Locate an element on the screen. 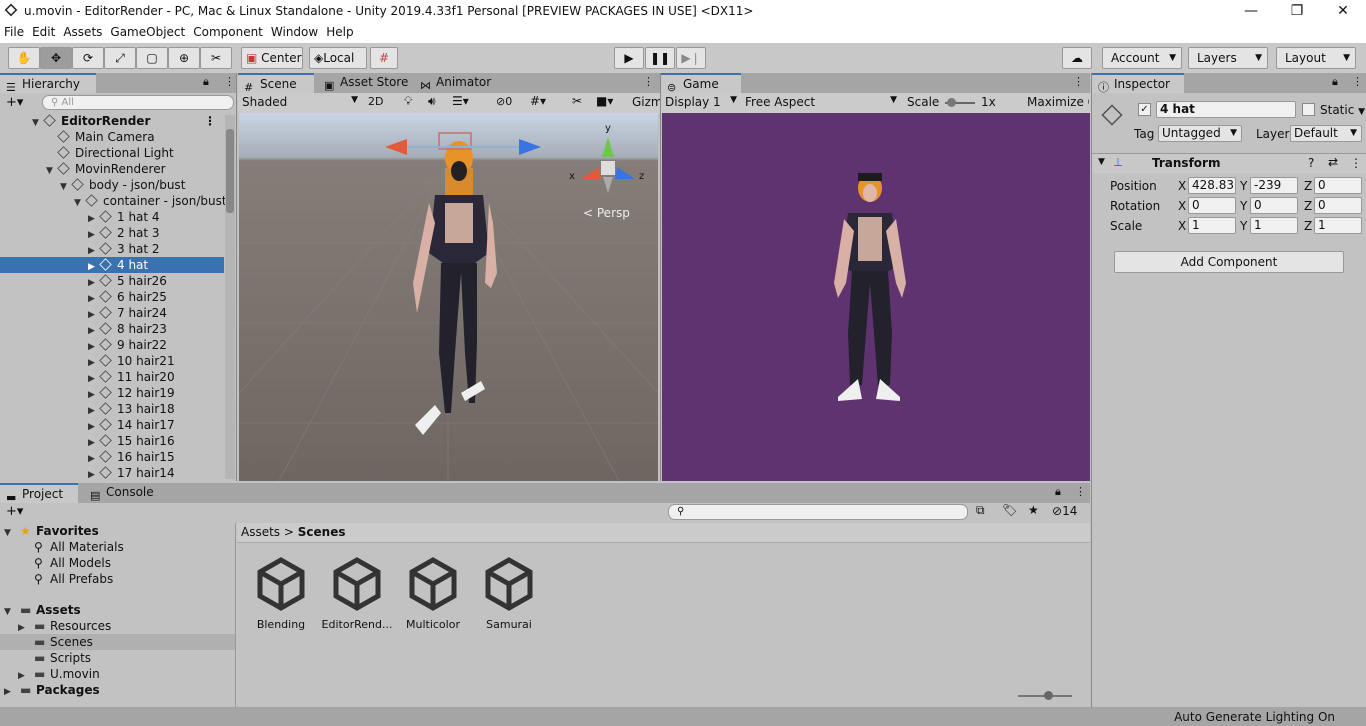 The width and height of the screenshot is (1366, 726). project-tree-item: ⚲ All Materials is located at coordinates (117, 547).